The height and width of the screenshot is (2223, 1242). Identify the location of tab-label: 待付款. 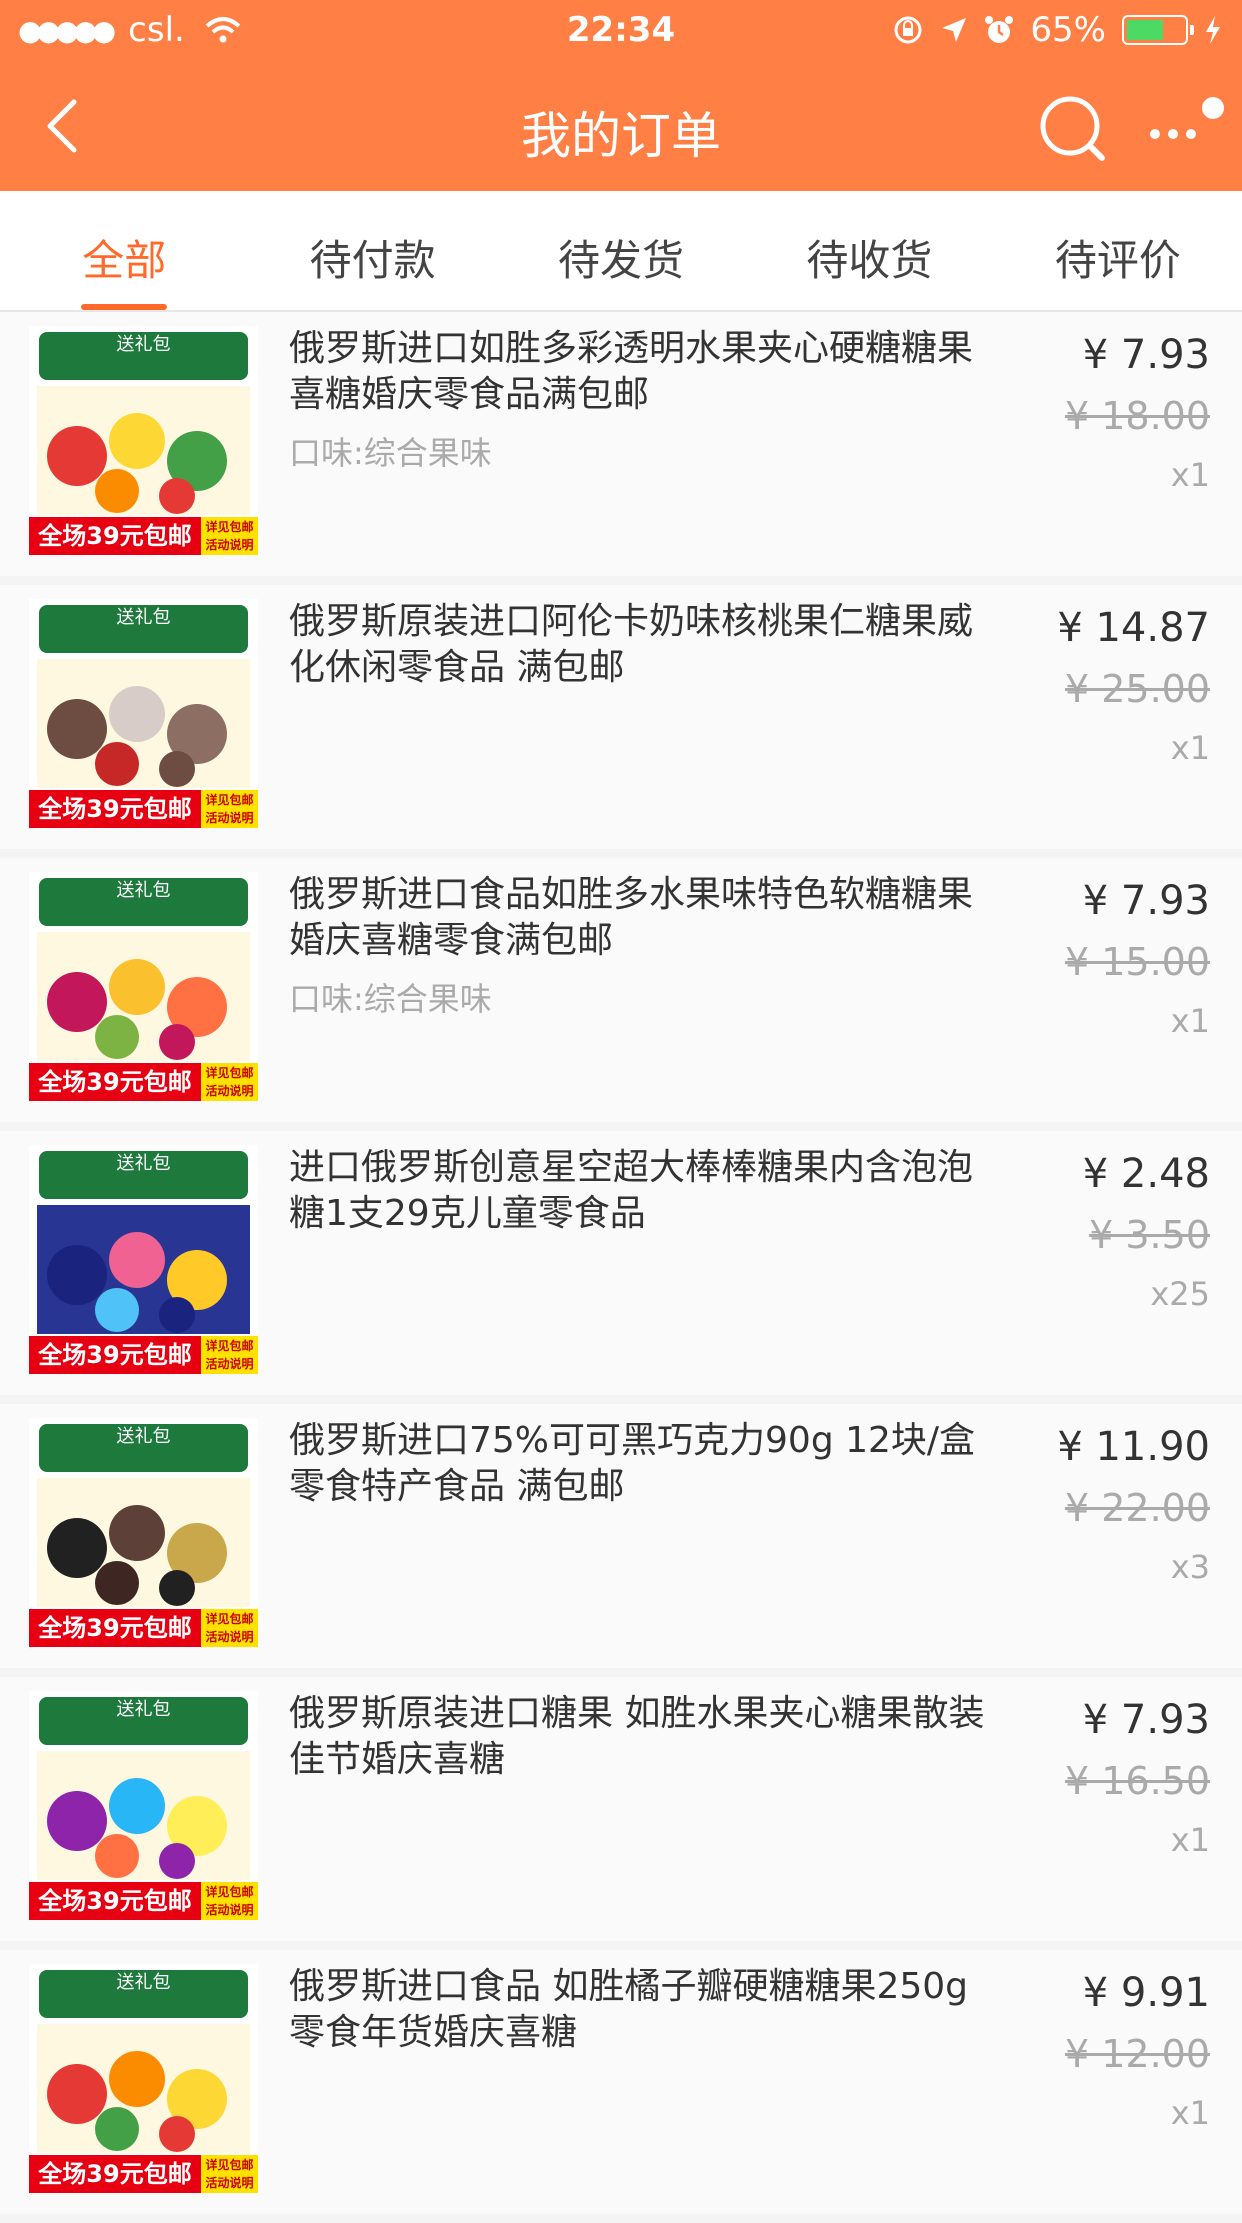
(372, 260).